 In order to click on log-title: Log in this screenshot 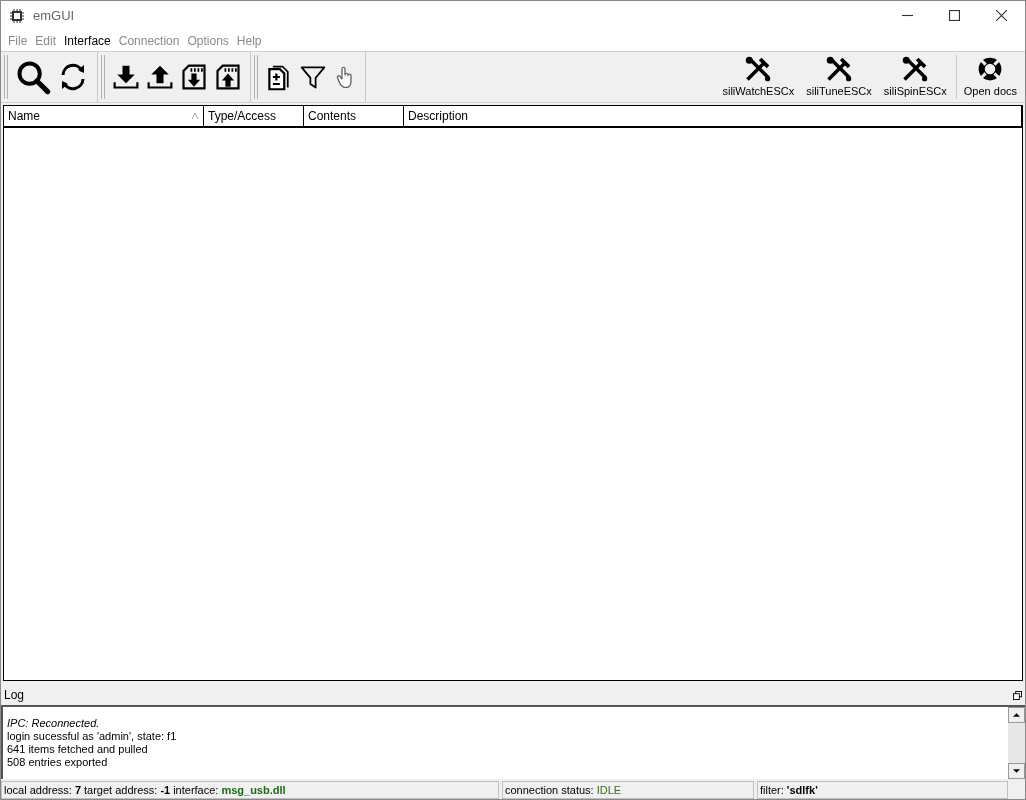, I will do `click(14, 696)`.